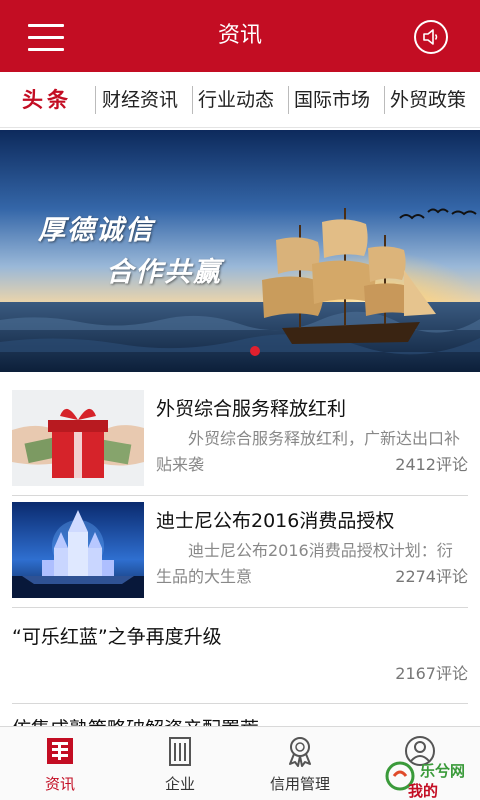 The image size is (480, 800). I want to click on tab-trade-policy: 外贸政策, so click(428, 100).